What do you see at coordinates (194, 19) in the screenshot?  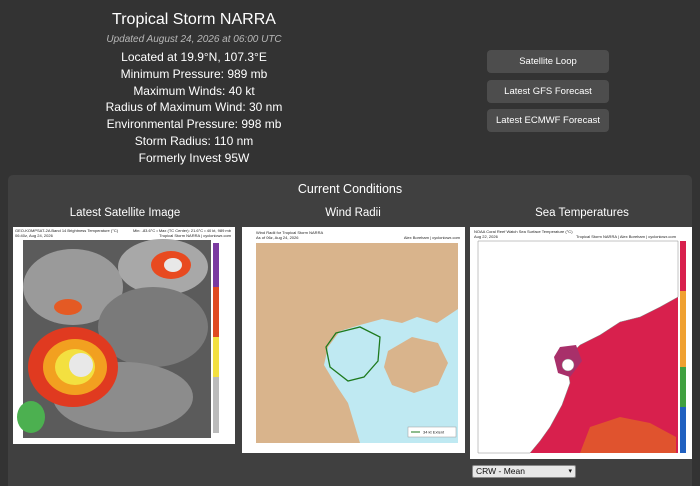 I see `storm-title: Tropical Storm NARRA` at bounding box center [194, 19].